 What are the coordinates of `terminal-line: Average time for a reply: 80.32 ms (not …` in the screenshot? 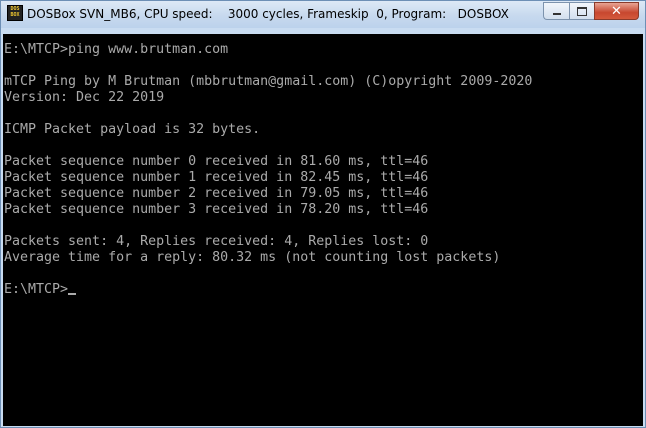 It's located at (252, 257).